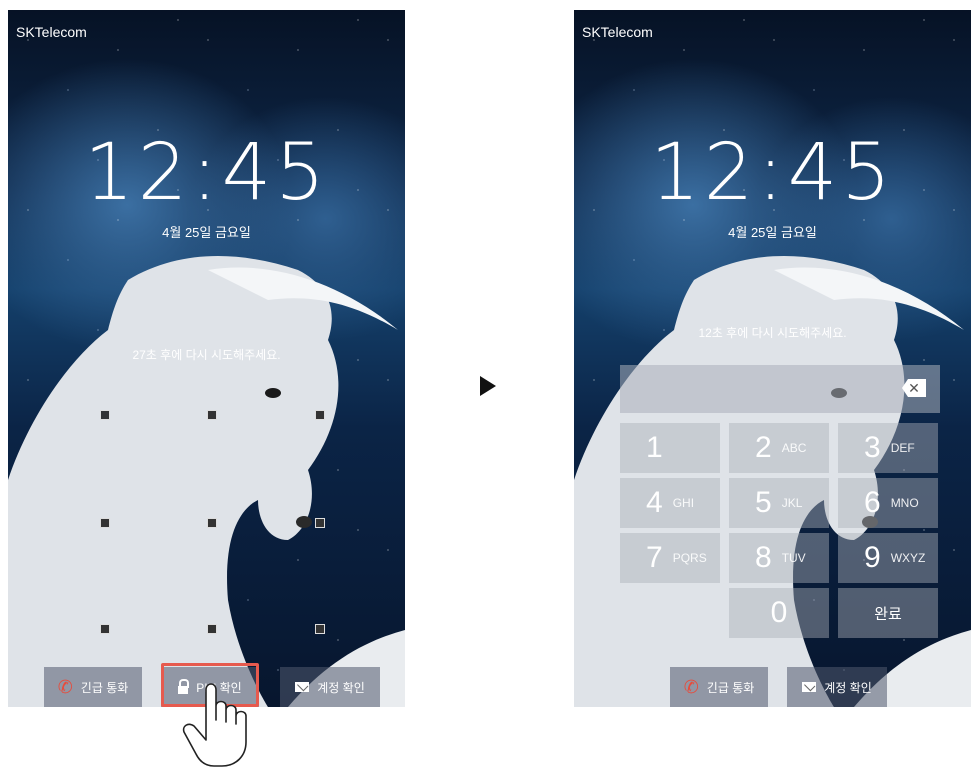 The image size is (975, 769). Describe the element at coordinates (872, 502) in the screenshot. I see `key-digit: 6` at that location.